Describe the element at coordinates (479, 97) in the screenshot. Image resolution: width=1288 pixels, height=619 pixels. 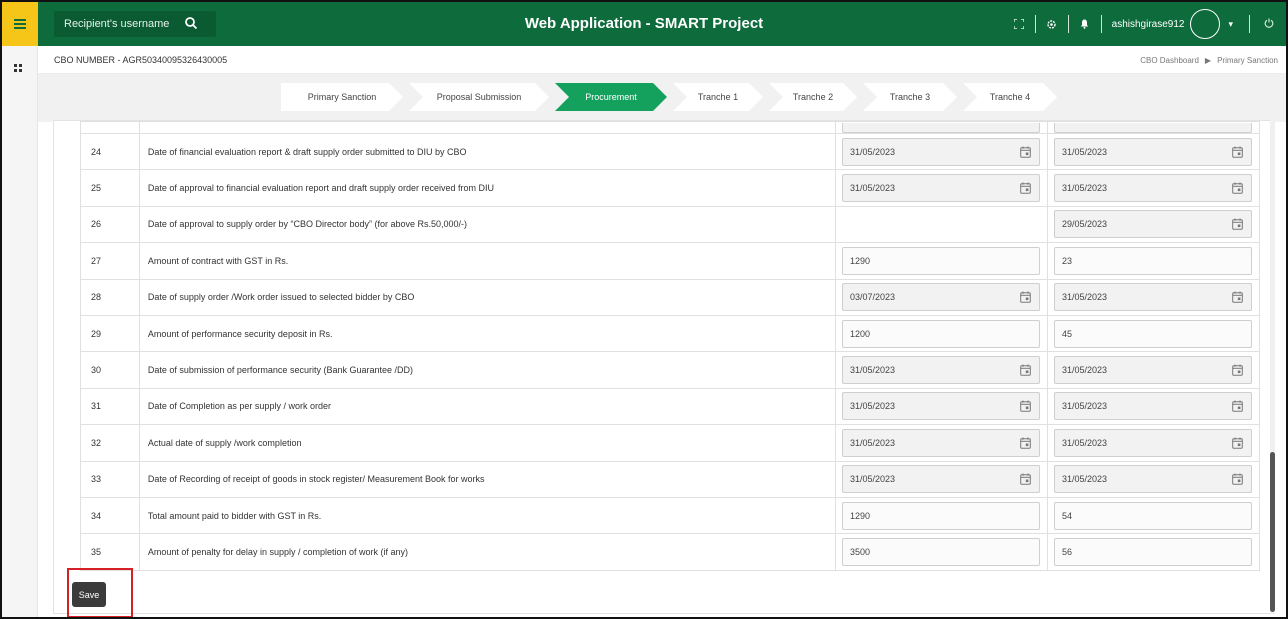
I see `step-proposal-submission: Proposal Submission` at that location.